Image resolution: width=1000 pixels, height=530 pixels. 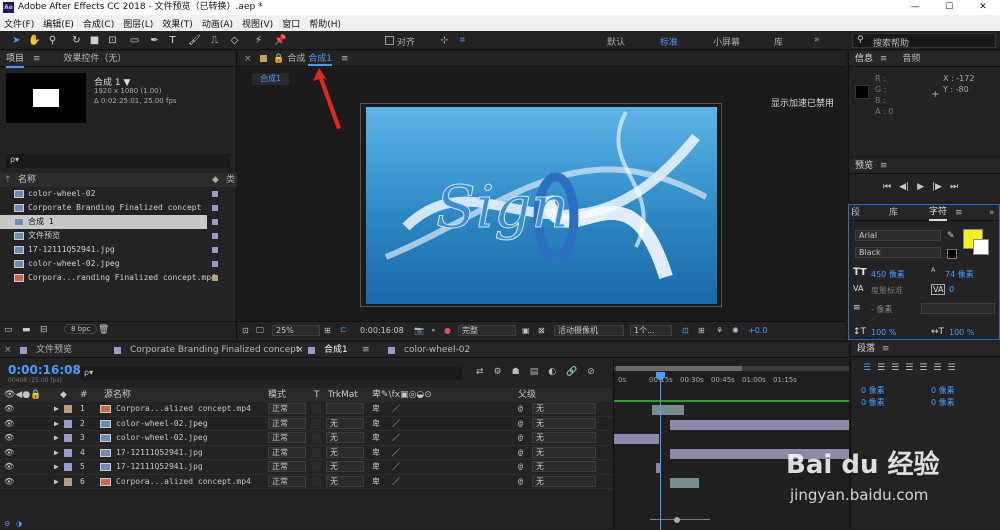 What do you see at coordinates (735, 330) in the screenshot?
I see `exposure-icon: ✺` at bounding box center [735, 330].